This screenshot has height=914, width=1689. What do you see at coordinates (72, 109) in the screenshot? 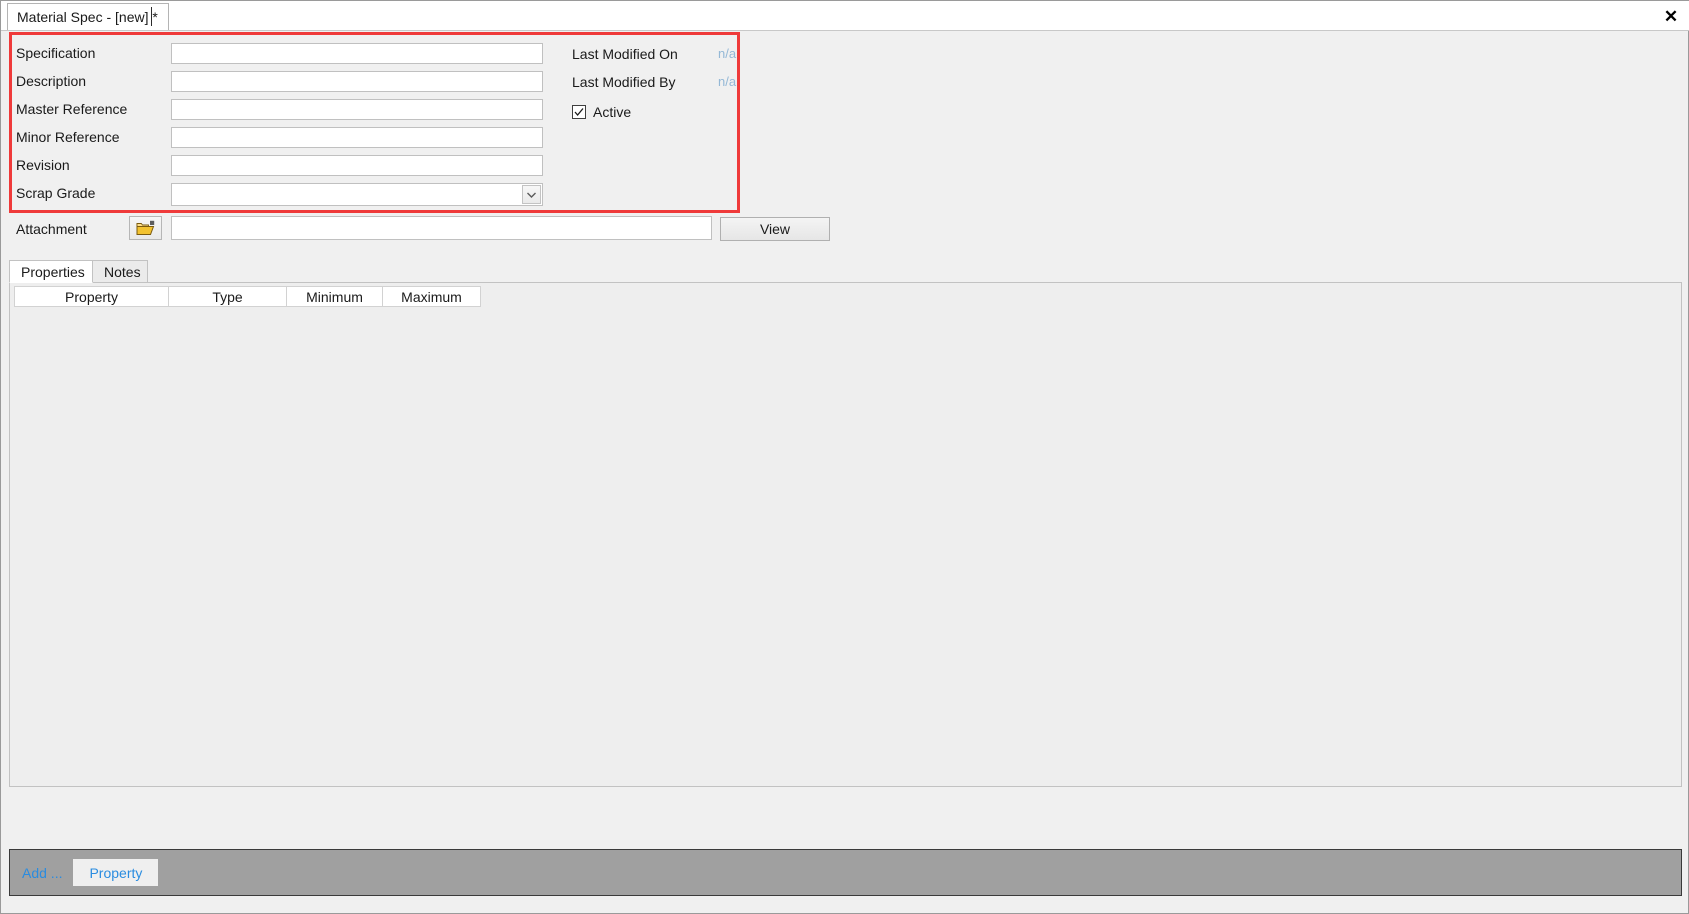
I see `label-master-reference: Master Reference` at bounding box center [72, 109].